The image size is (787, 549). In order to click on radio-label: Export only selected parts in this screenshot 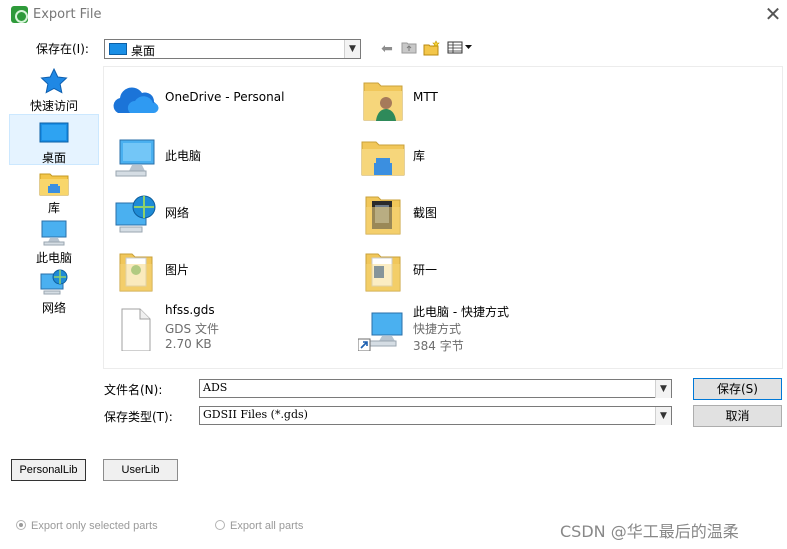, I will do `click(94, 526)`.